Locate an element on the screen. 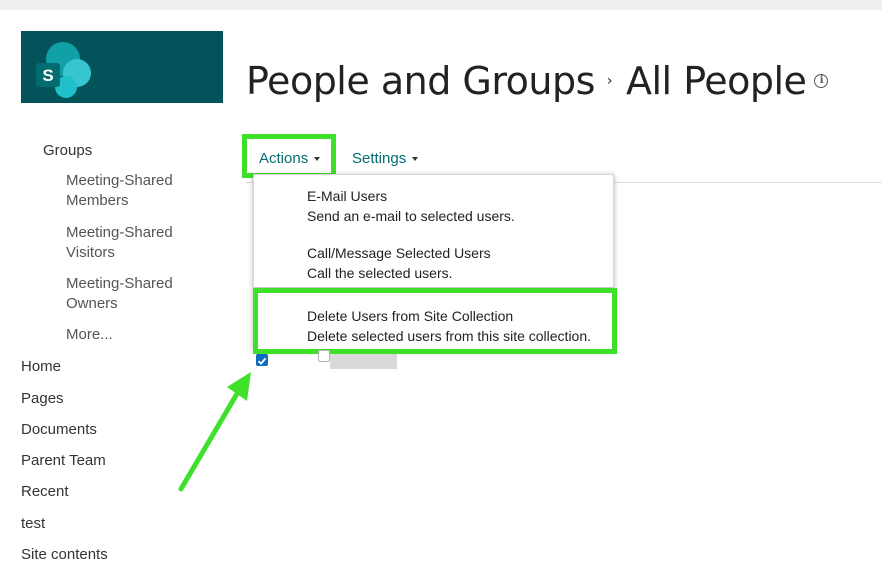 This screenshot has width=882, height=580. menu-item-title: Call/Message Selected Users is located at coordinates (399, 253).